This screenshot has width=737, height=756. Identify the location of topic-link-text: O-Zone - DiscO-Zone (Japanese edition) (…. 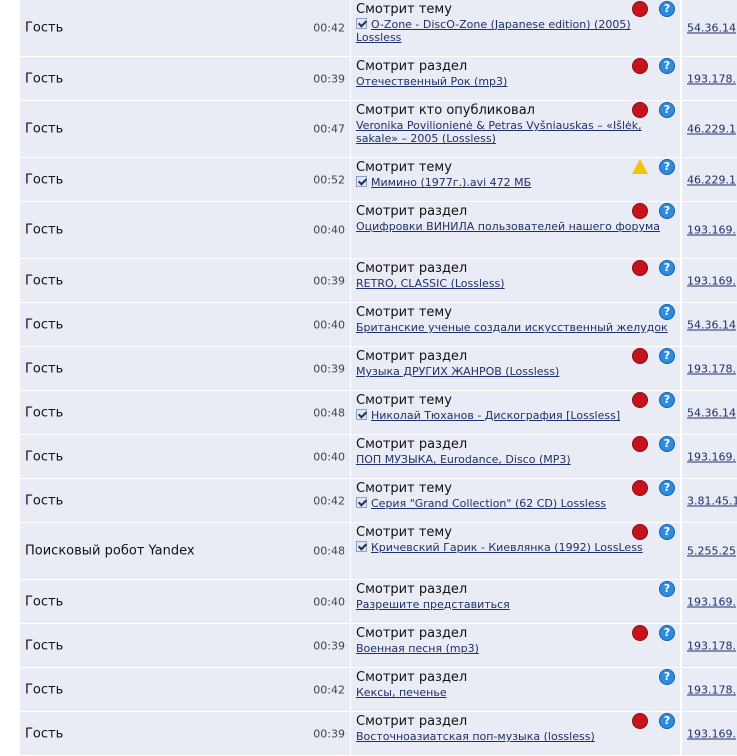
(493, 31).